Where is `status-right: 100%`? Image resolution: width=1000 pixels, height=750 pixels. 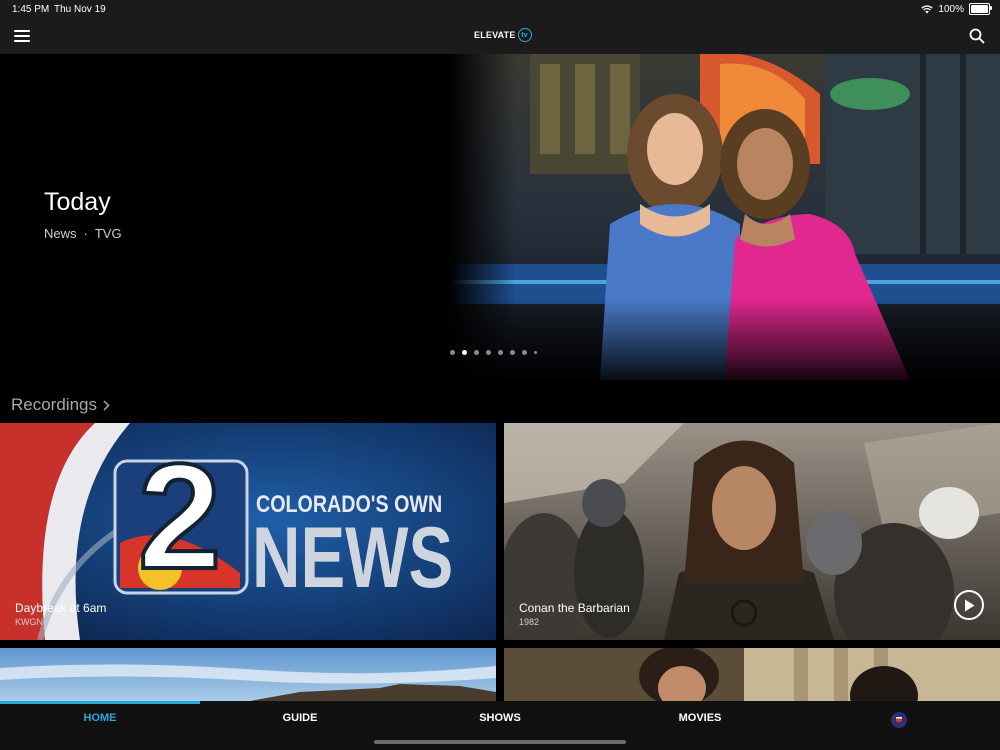
status-right: 100% is located at coordinates (956, 9).